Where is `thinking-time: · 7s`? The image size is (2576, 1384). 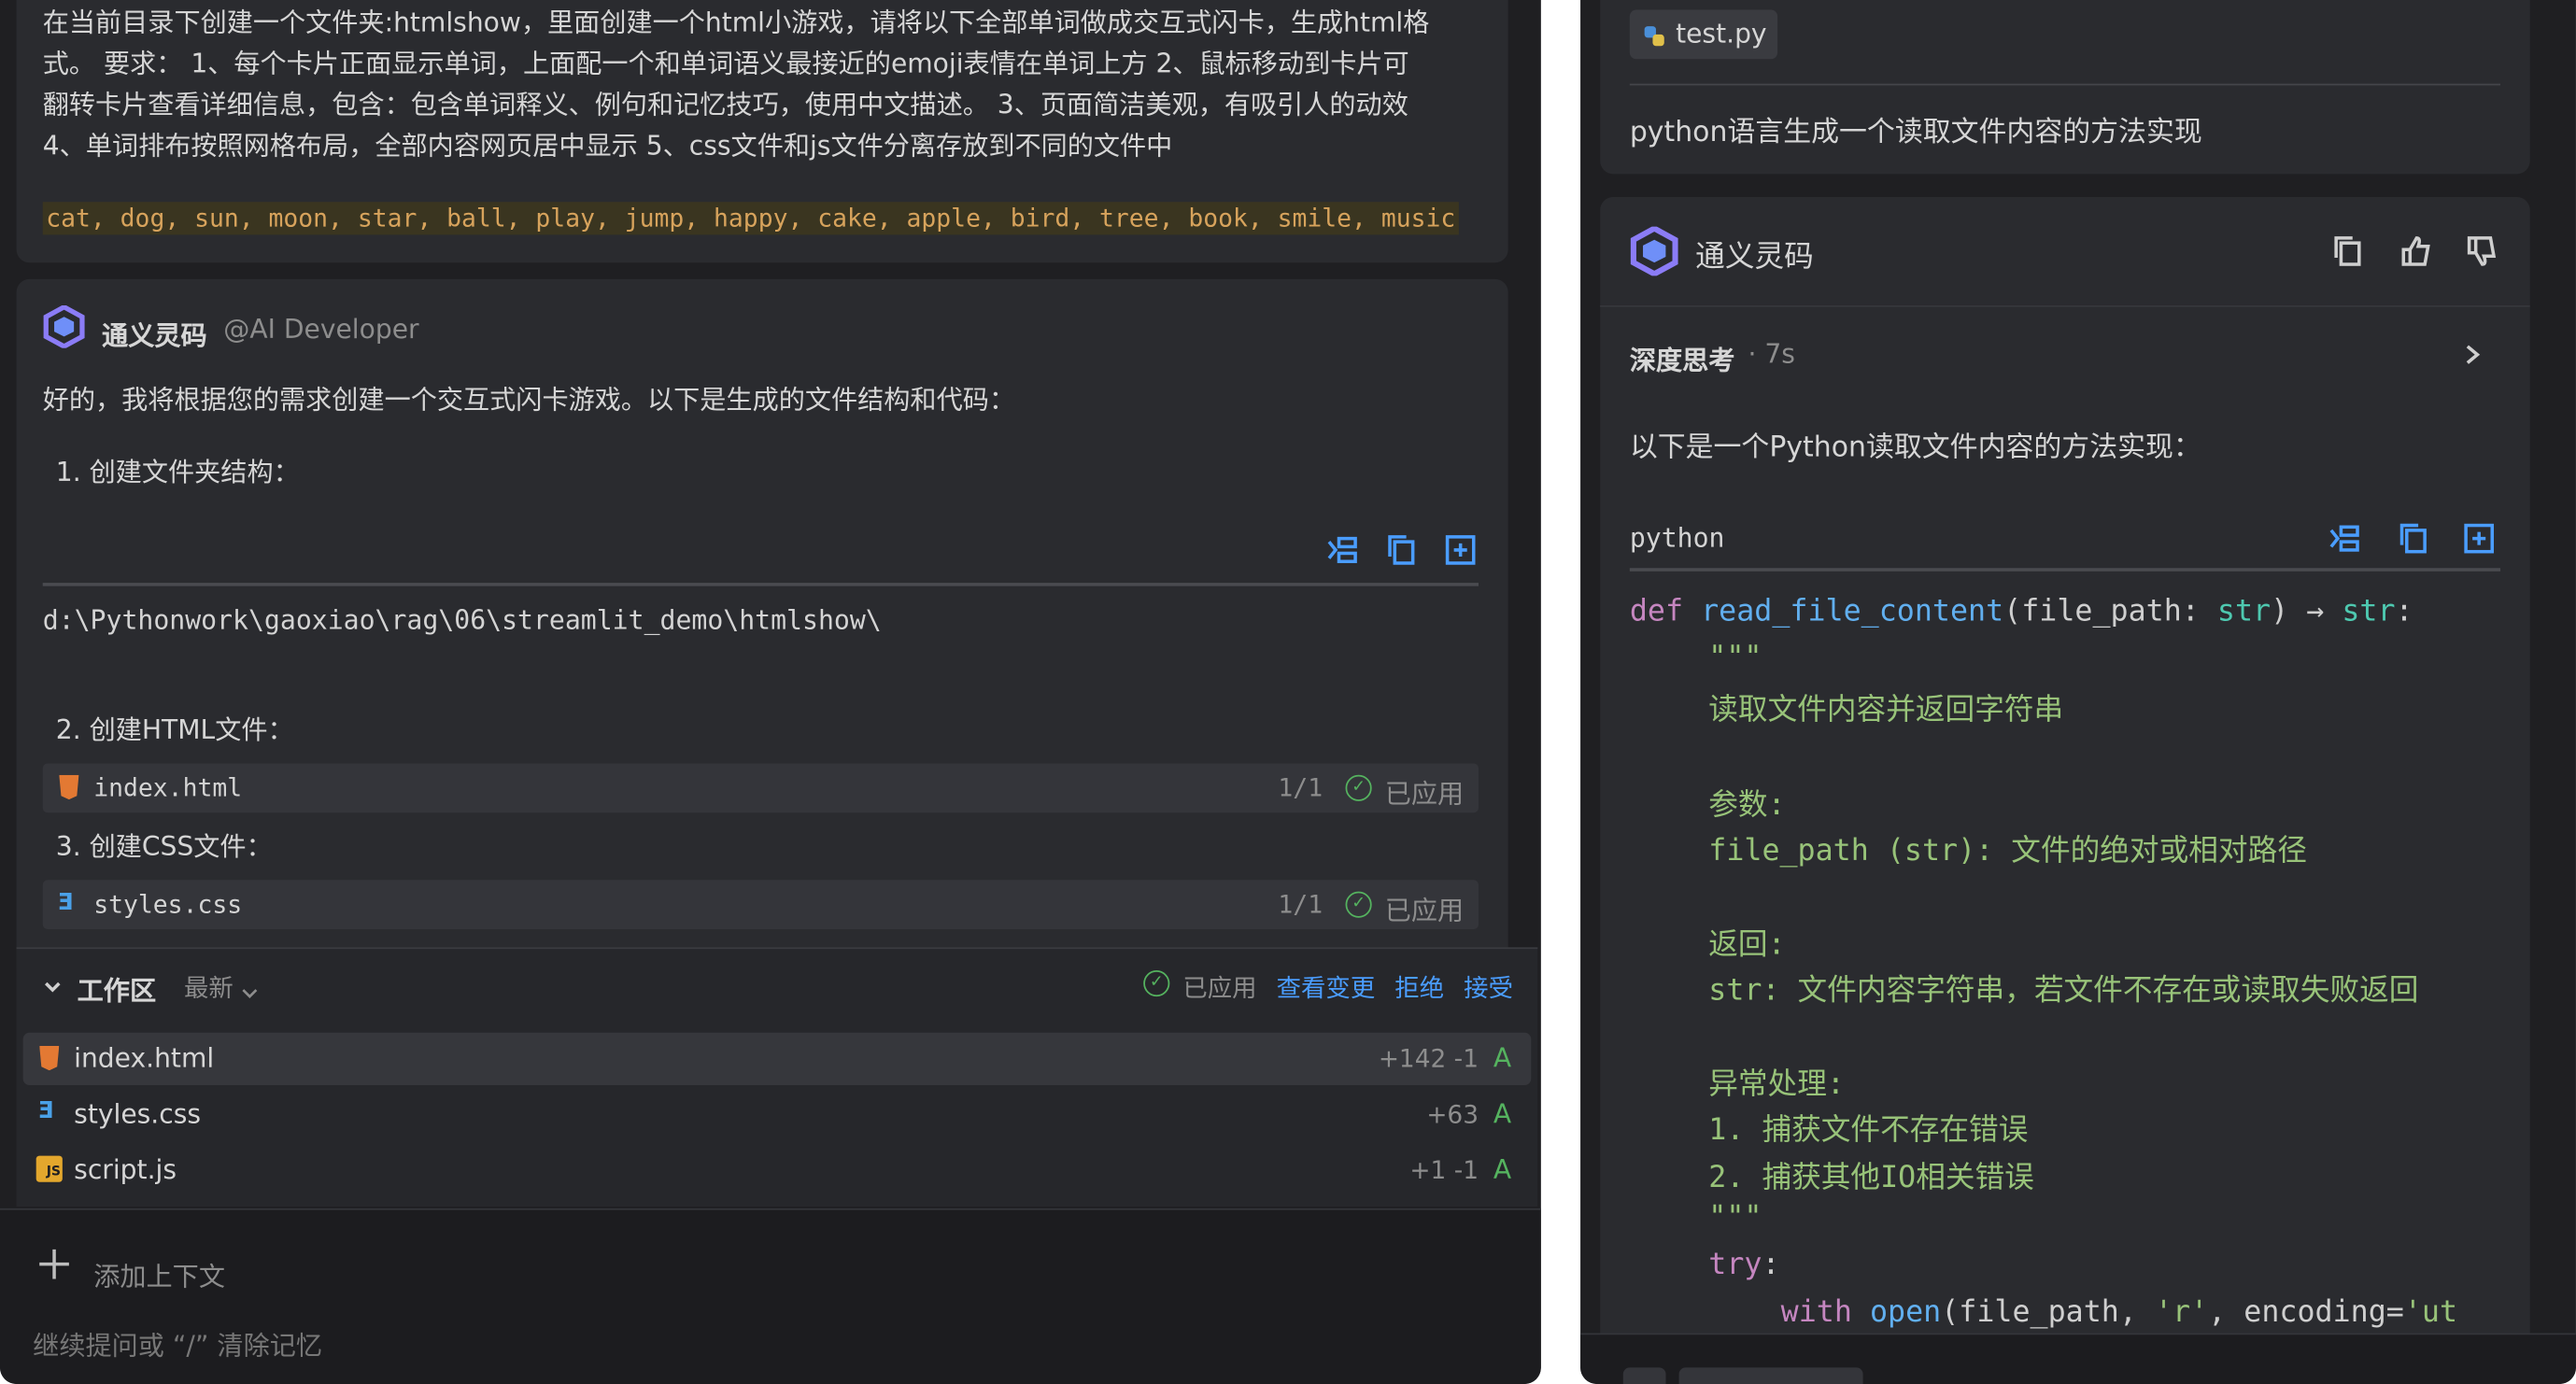 thinking-time: · 7s is located at coordinates (1771, 354).